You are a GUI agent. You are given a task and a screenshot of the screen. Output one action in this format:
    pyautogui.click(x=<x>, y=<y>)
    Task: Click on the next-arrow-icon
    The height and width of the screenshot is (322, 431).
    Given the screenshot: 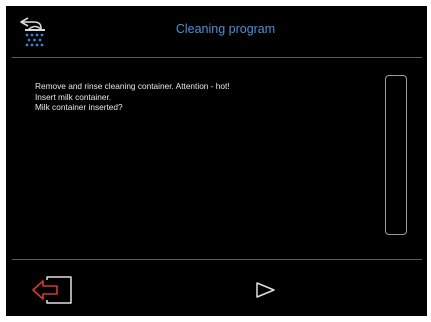 What is the action you would take?
    pyautogui.click(x=265, y=290)
    